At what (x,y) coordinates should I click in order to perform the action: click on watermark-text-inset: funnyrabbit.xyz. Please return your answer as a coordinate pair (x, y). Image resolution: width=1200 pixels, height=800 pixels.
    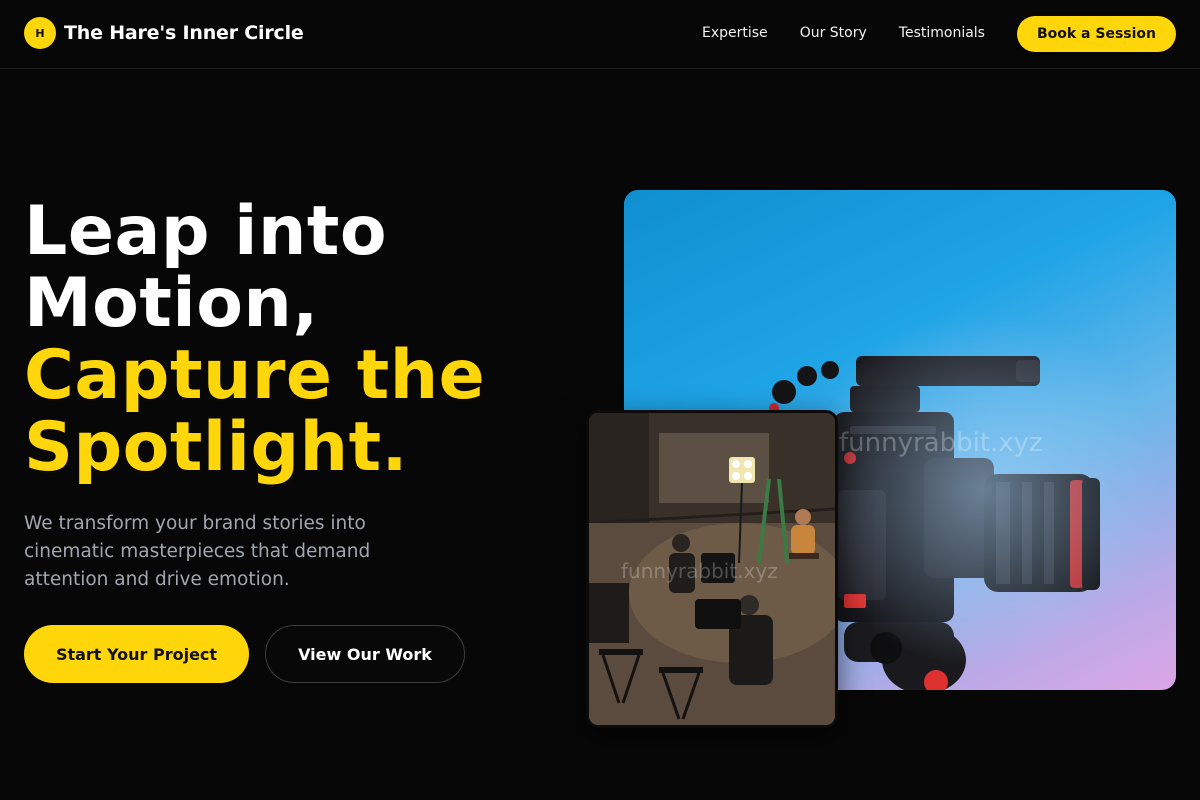
    Looking at the image, I should click on (699, 571).